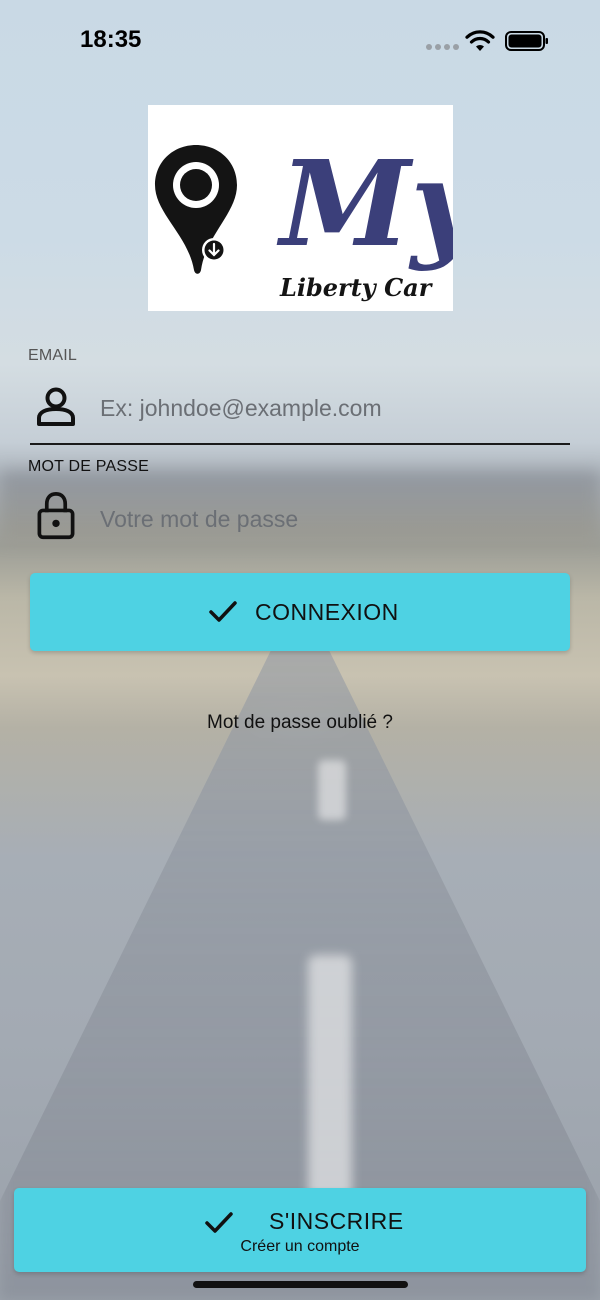 This screenshot has height=1300, width=600. I want to click on battery-icon, so click(526, 41).